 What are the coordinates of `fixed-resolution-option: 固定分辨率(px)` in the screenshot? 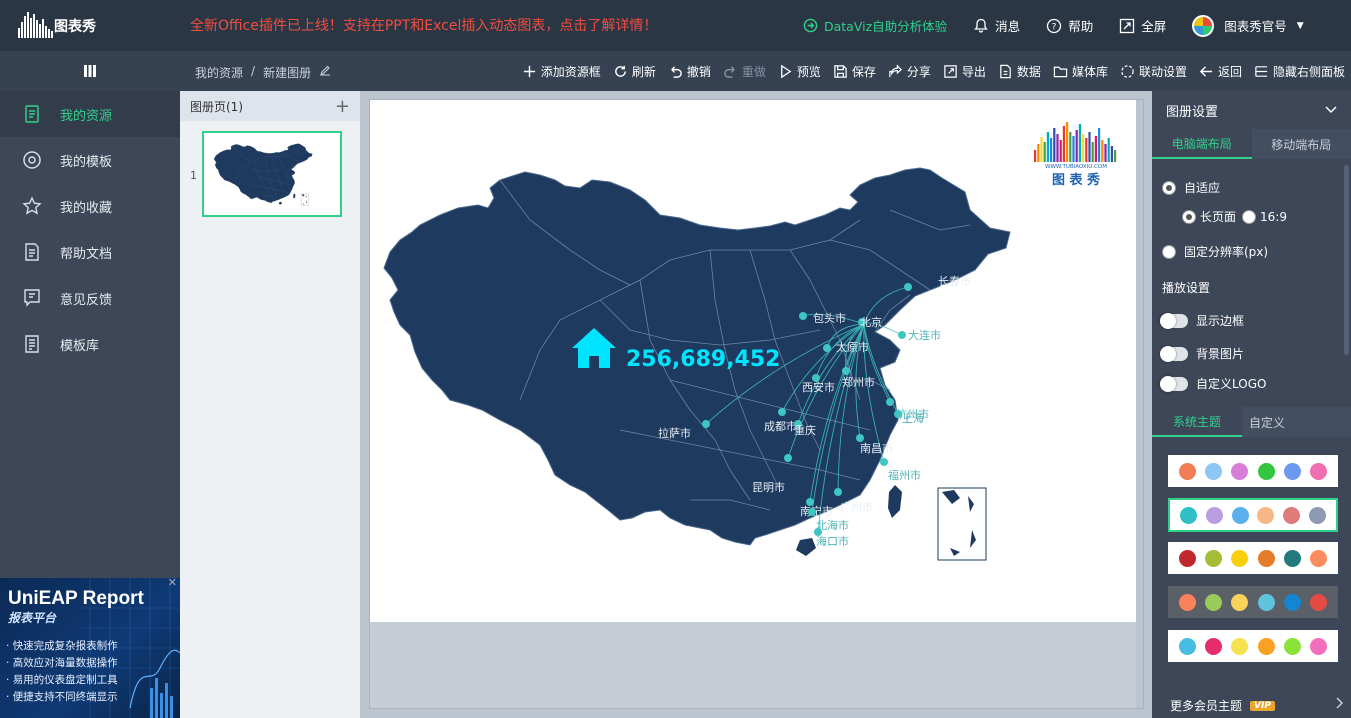 It's located at (1215, 251).